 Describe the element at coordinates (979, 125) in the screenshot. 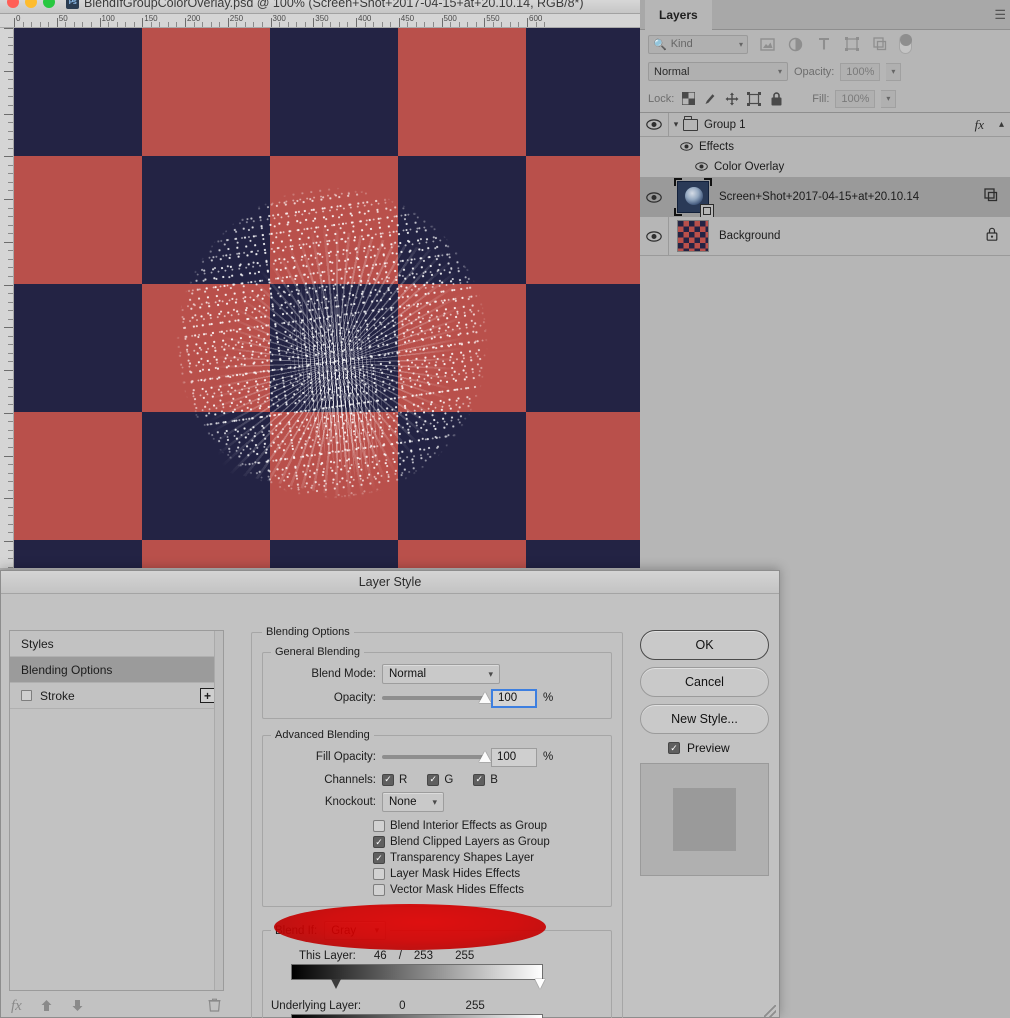

I see `fx-badge-icon: fx` at that location.